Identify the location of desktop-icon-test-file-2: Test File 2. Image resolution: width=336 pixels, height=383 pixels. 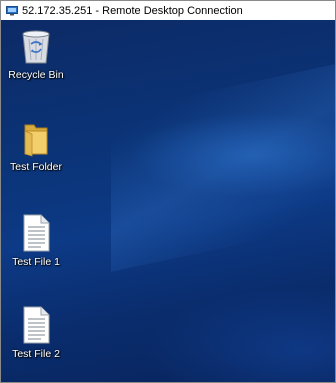
(37, 333).